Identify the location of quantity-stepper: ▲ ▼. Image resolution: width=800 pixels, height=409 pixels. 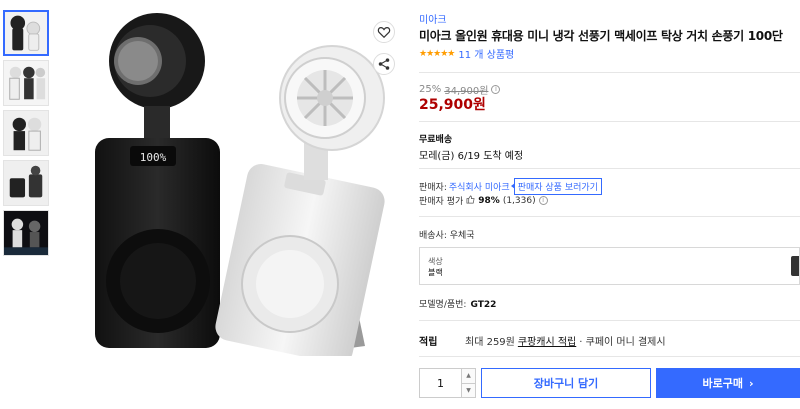
(447, 383).